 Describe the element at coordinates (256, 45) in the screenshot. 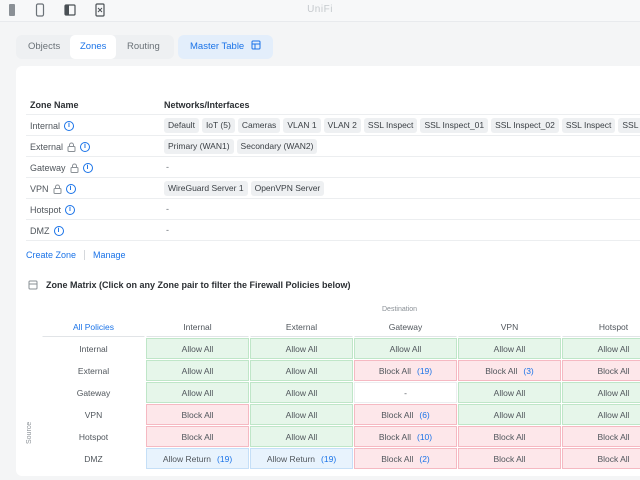

I see `table-icon` at that location.